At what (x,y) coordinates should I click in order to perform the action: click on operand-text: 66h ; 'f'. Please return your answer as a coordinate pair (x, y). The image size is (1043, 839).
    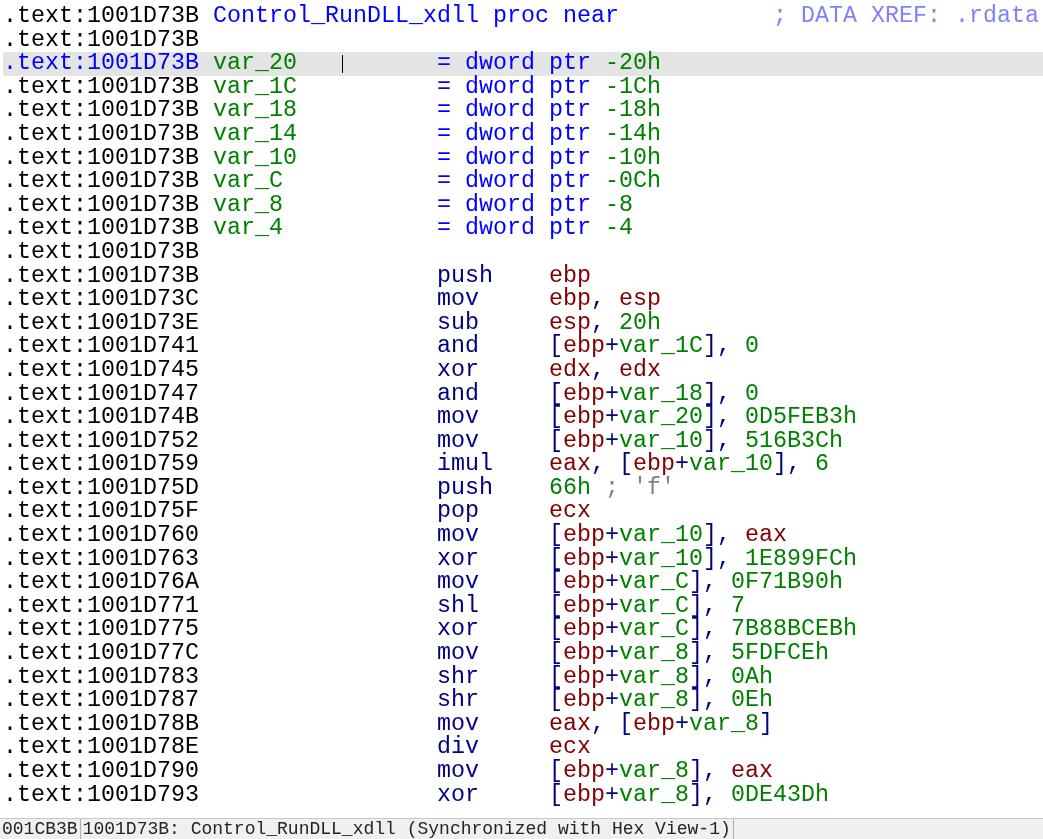
    Looking at the image, I should click on (611, 488).